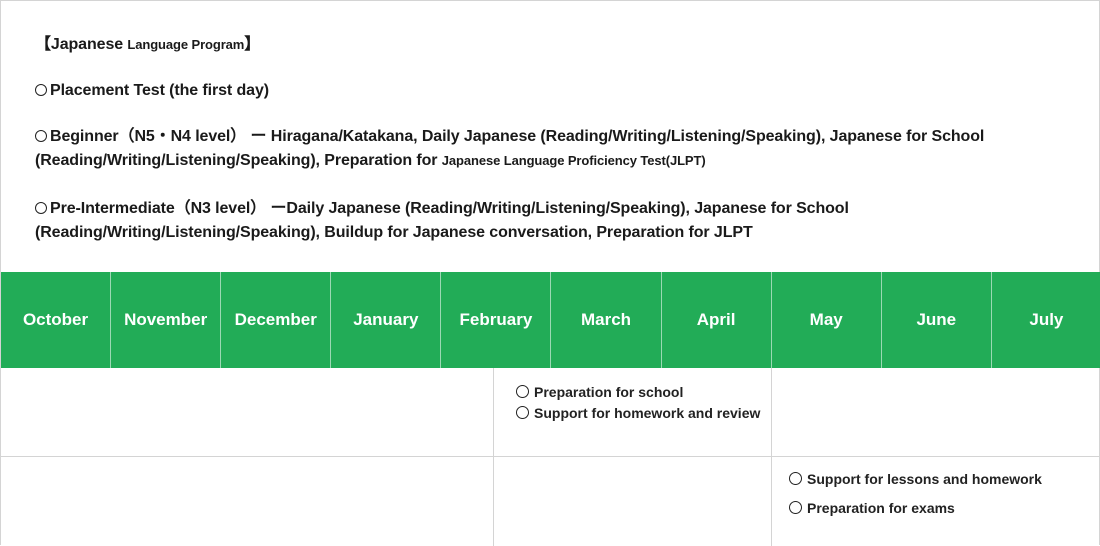 The image size is (1100, 546). What do you see at coordinates (937, 320) in the screenshot?
I see `month-june: June` at bounding box center [937, 320].